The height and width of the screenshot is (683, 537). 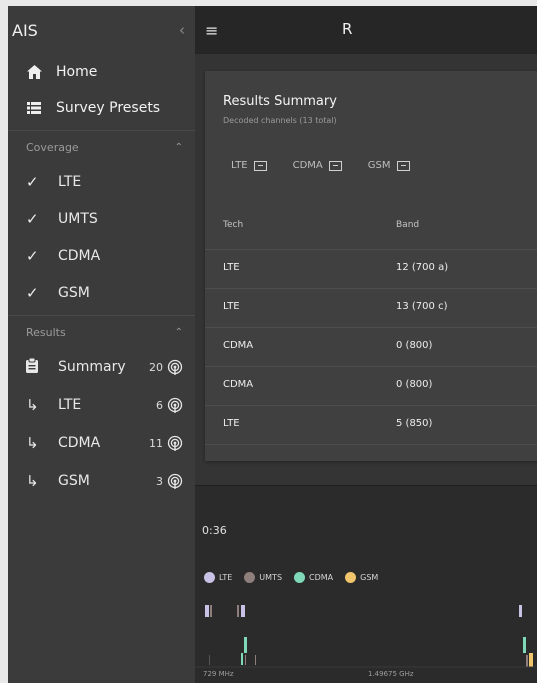 I want to click on results-item-gsm: ↳ GSM 3, so click(x=101, y=481).